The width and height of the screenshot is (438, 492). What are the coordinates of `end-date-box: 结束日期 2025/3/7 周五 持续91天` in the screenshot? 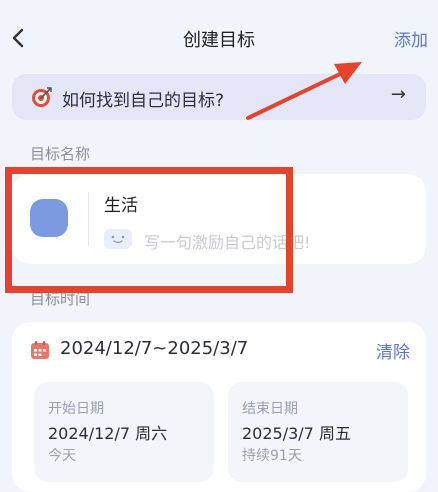 It's located at (318, 432).